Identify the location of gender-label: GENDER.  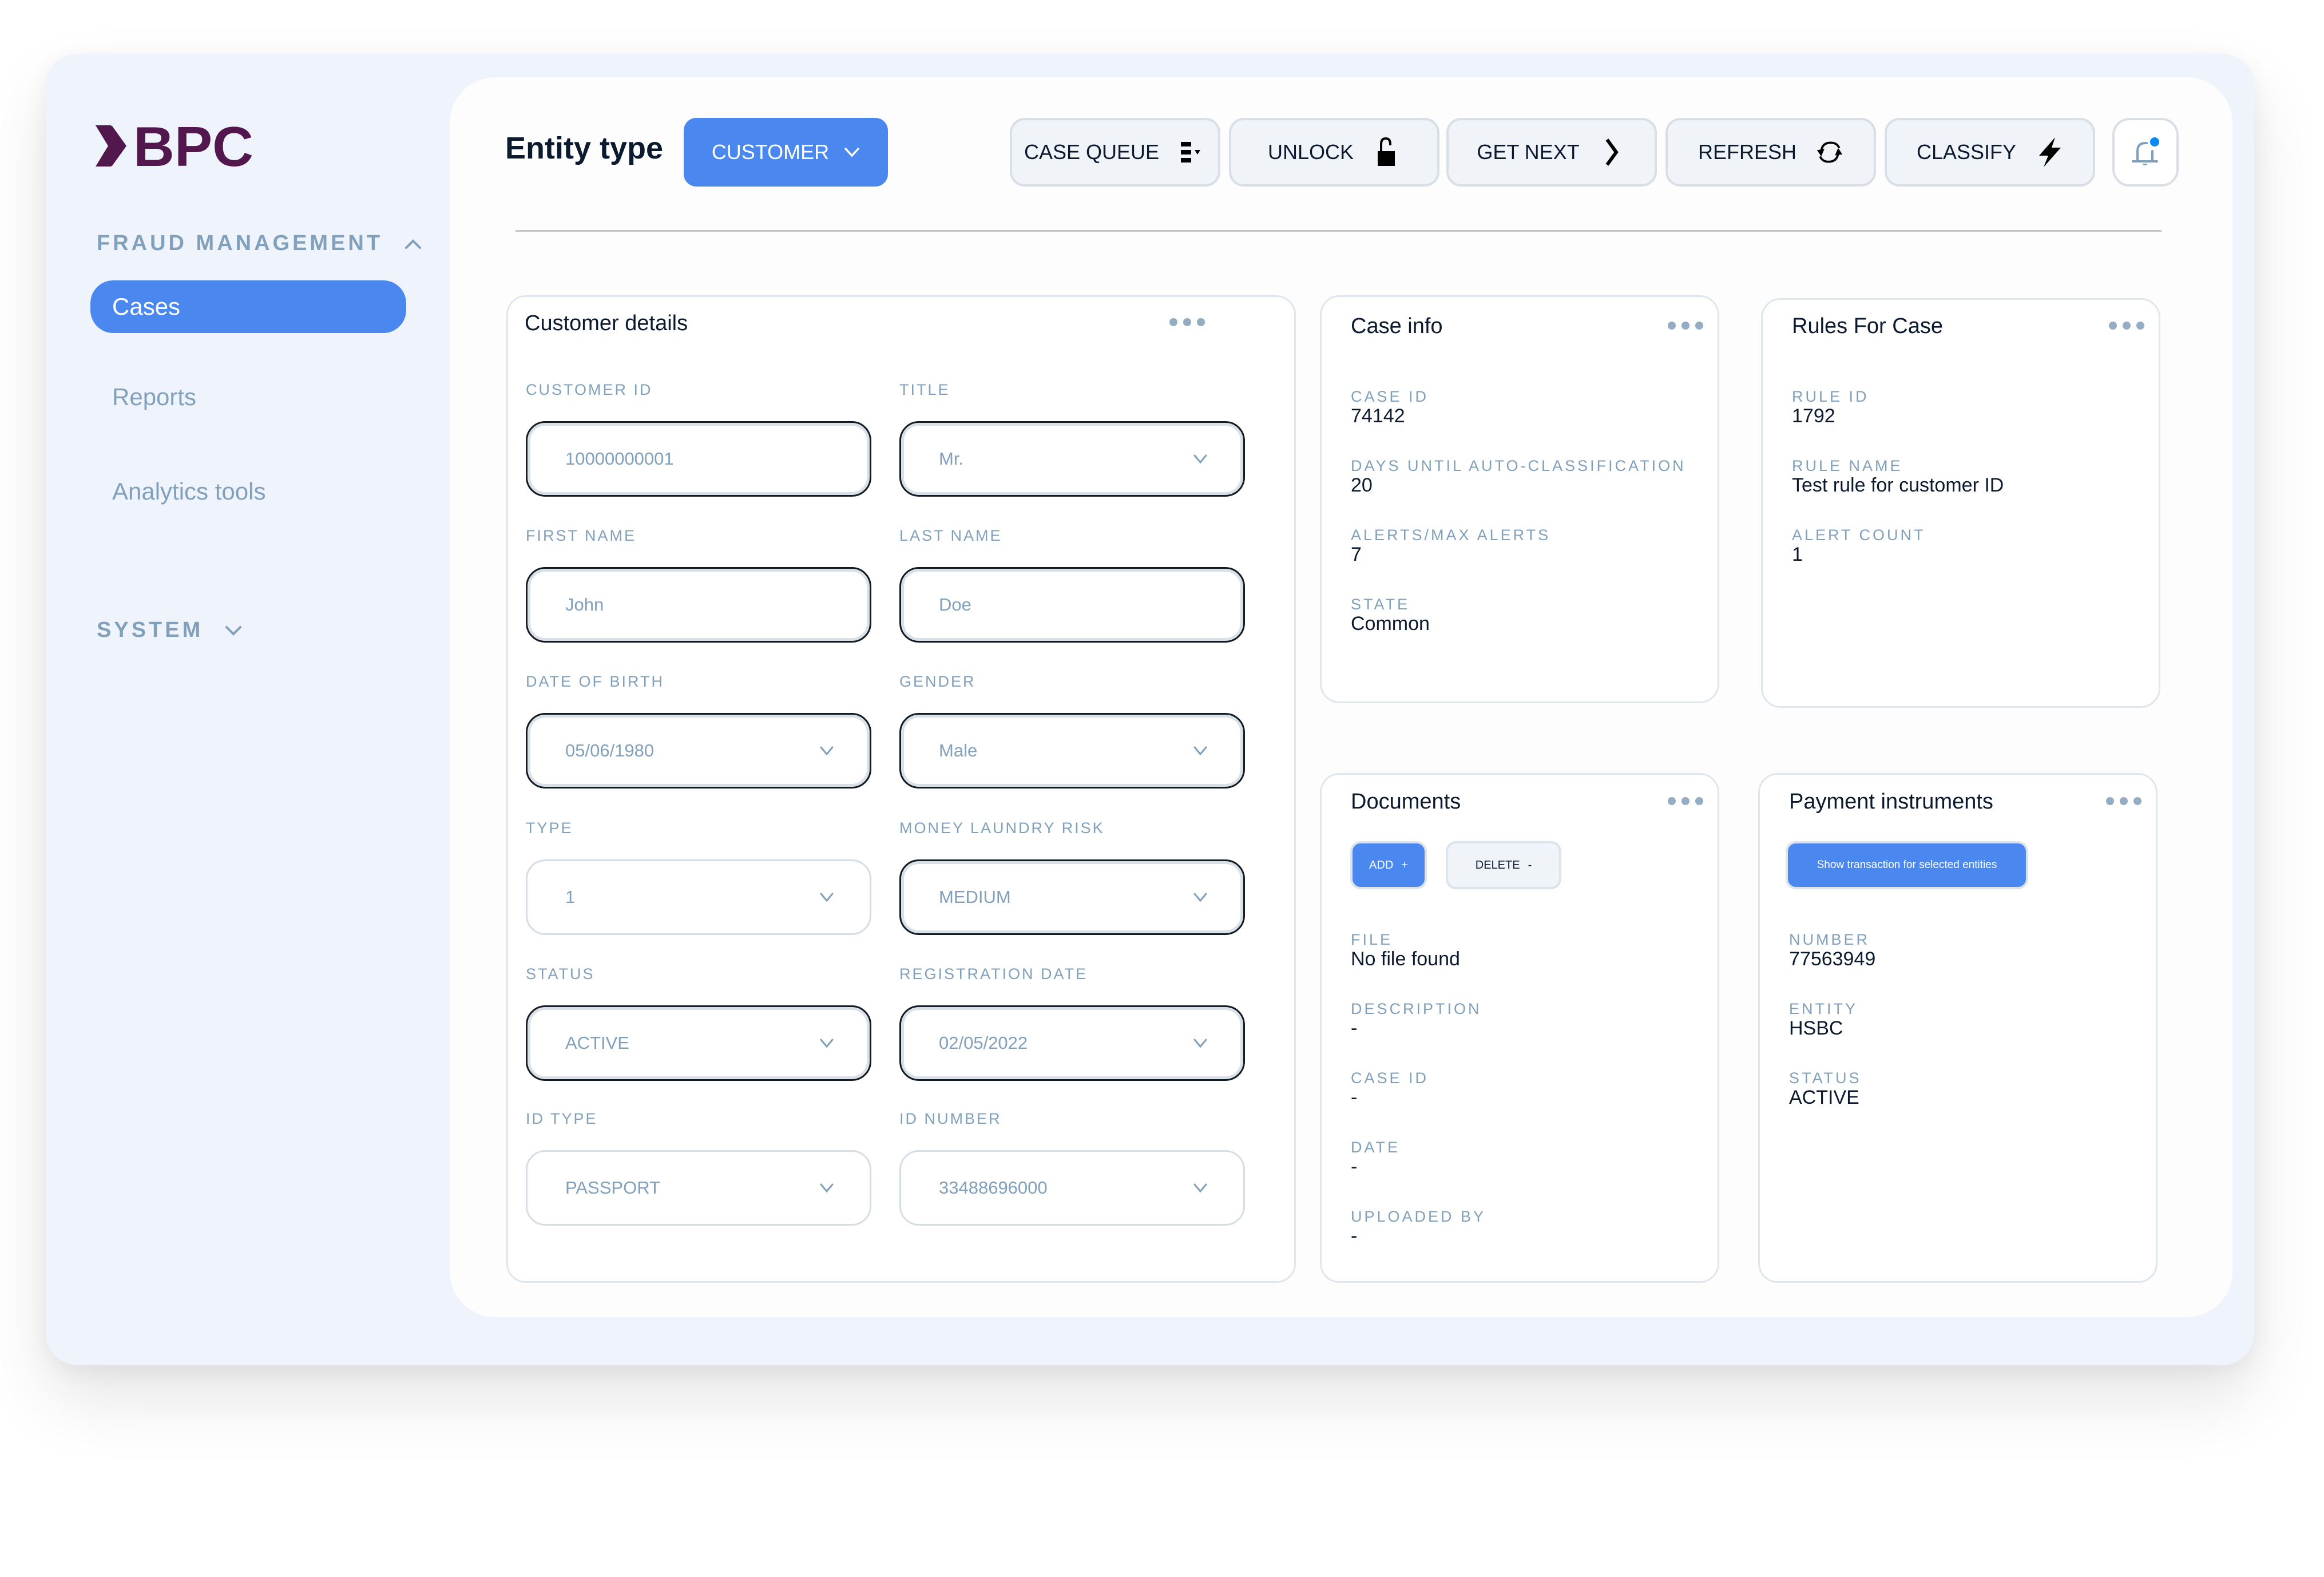
(937, 681).